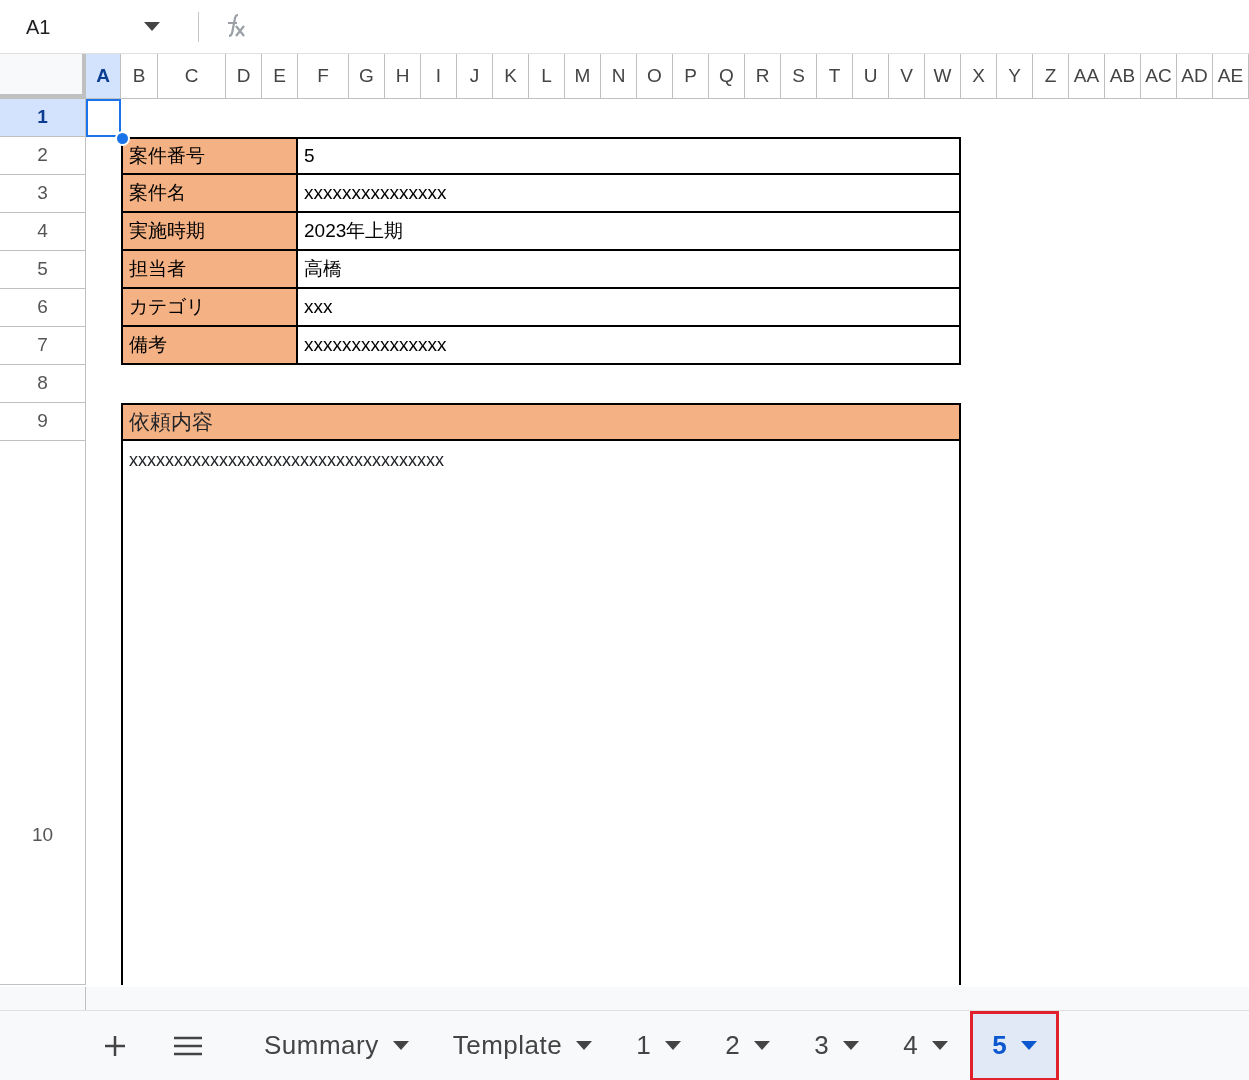 Image resolution: width=1249 pixels, height=1080 pixels. I want to click on field-value: 高橋, so click(629, 270).